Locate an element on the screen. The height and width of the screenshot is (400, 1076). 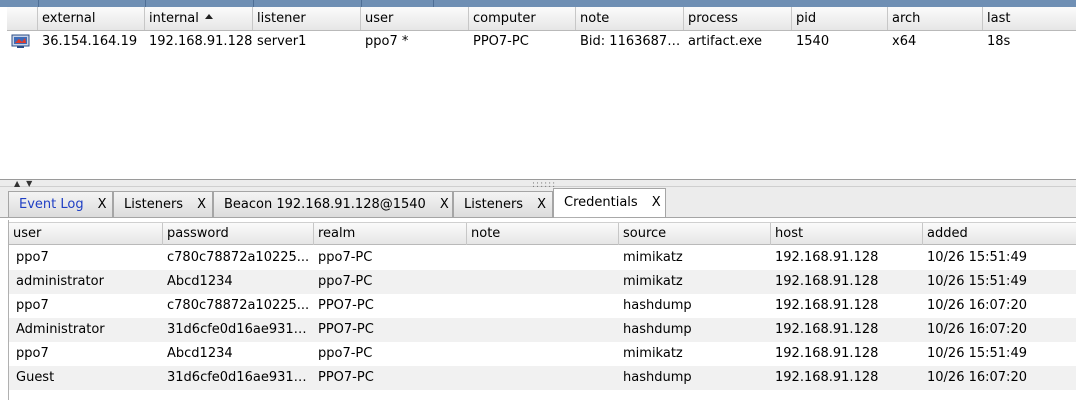
column-header-arch: arch is located at coordinates (935, 18).